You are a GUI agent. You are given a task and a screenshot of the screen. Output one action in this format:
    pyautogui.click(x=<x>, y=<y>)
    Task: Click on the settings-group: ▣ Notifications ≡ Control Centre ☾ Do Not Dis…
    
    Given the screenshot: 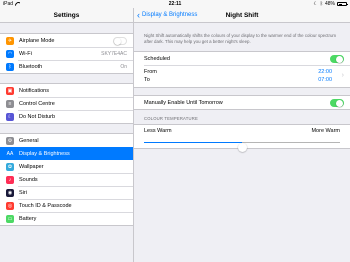 What is the action you would take?
    pyautogui.click(x=66, y=103)
    